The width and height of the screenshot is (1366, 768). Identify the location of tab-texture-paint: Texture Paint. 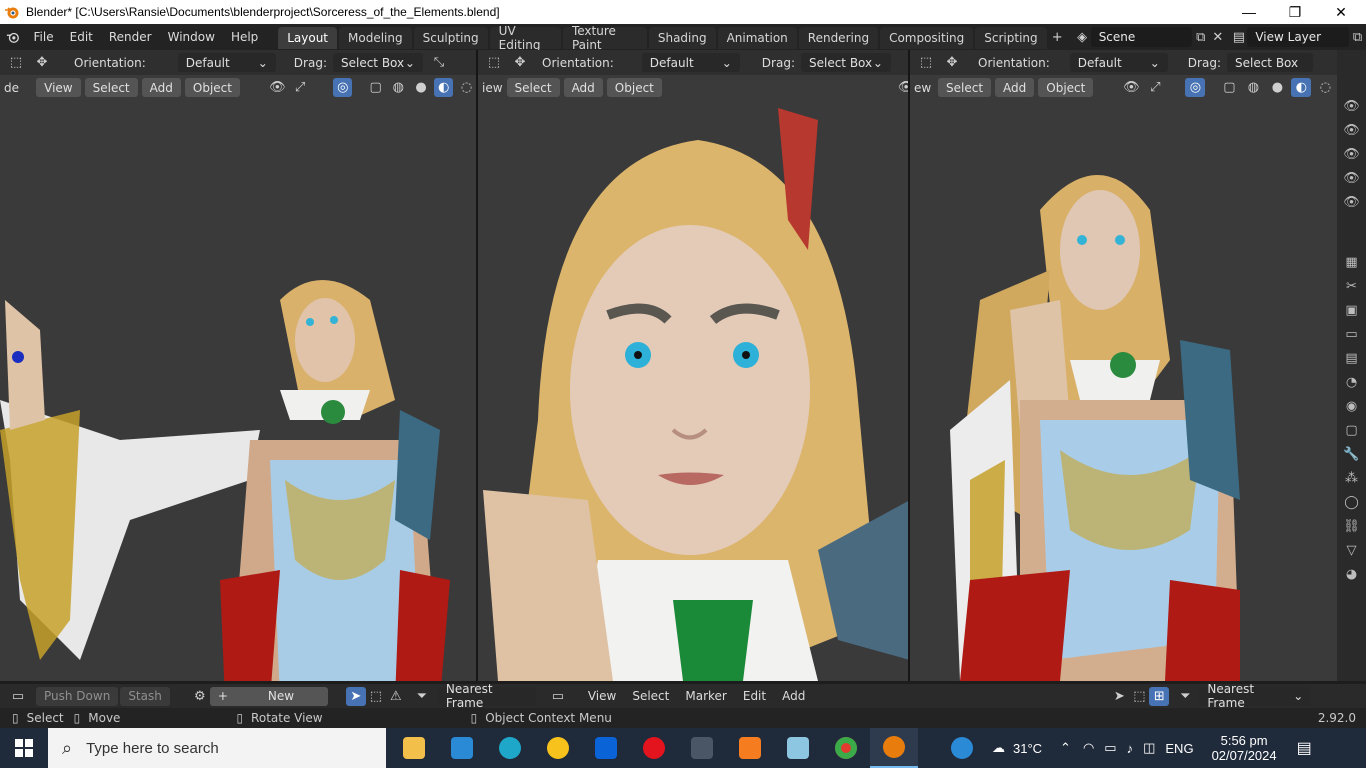
(604, 38).